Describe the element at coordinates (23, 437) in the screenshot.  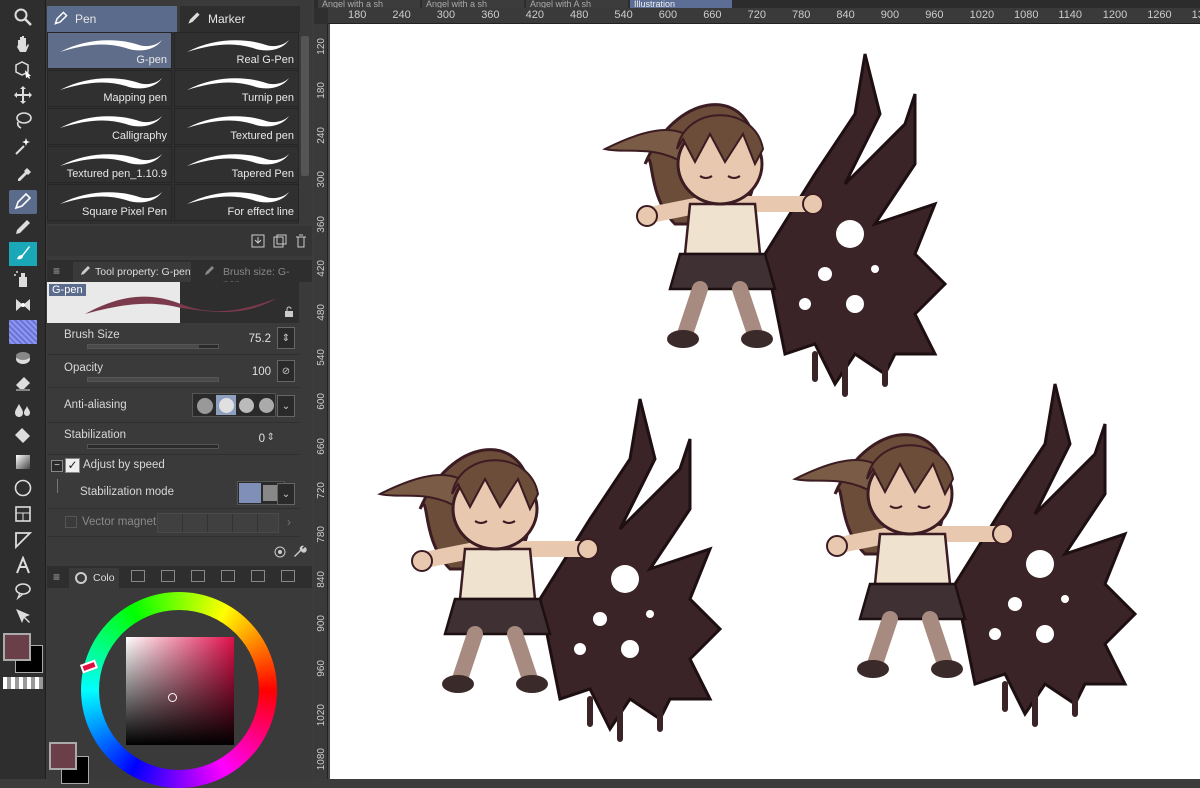
I see `paint-bucket-tool` at that location.